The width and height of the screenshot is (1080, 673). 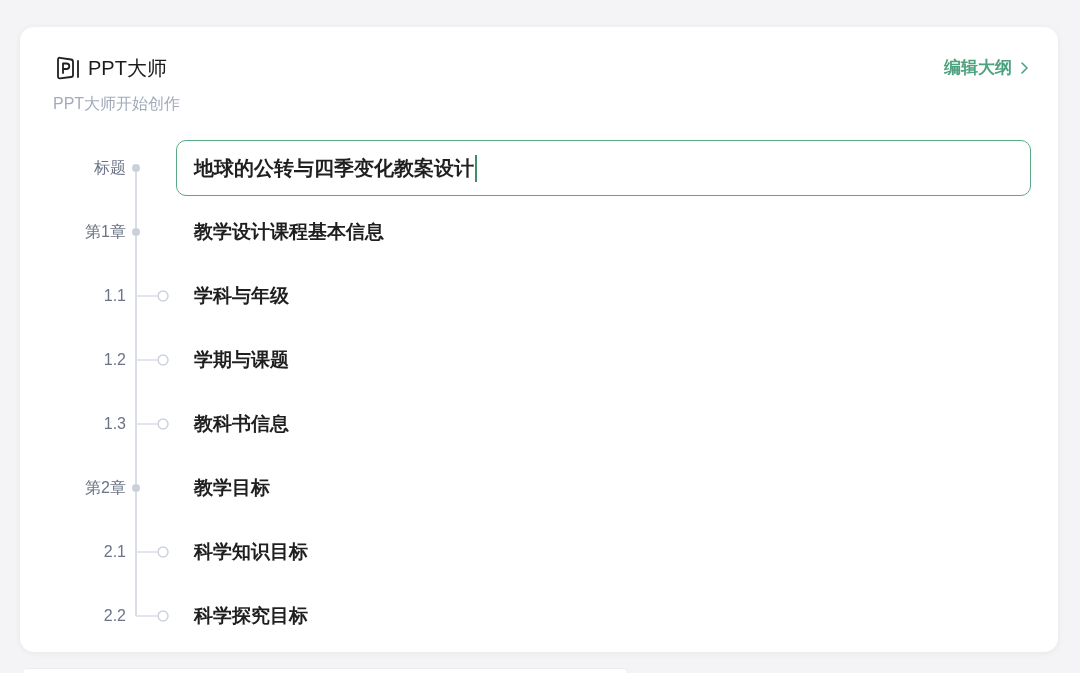 What do you see at coordinates (127, 68) in the screenshot?
I see `app-title: PPT大师` at bounding box center [127, 68].